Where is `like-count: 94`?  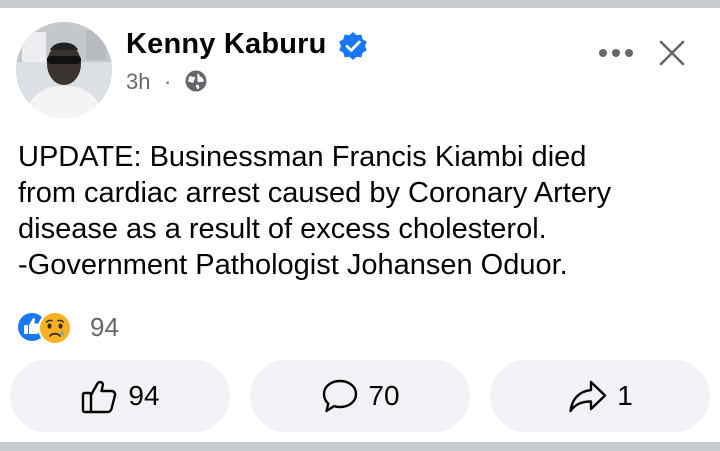
like-count: 94 is located at coordinates (144, 395).